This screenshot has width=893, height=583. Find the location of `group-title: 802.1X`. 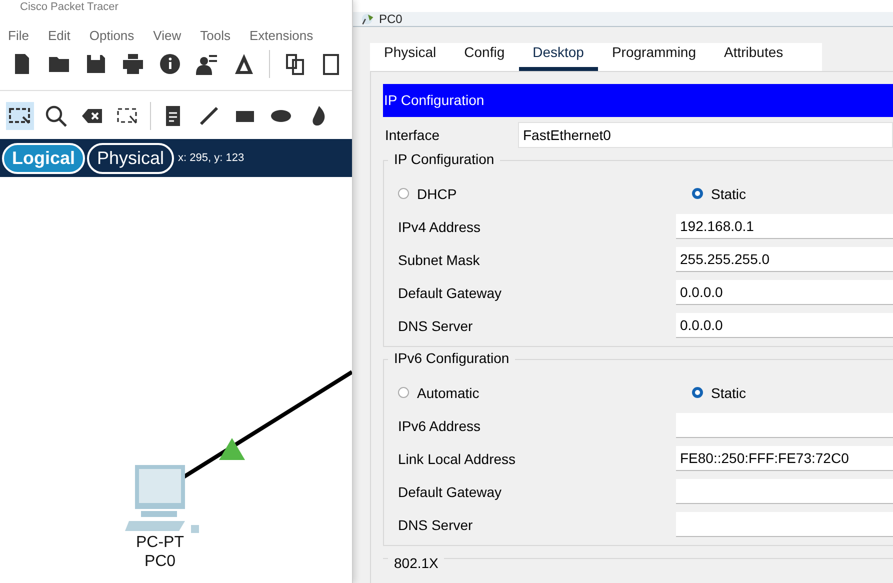

group-title: 802.1X is located at coordinates (416, 563).